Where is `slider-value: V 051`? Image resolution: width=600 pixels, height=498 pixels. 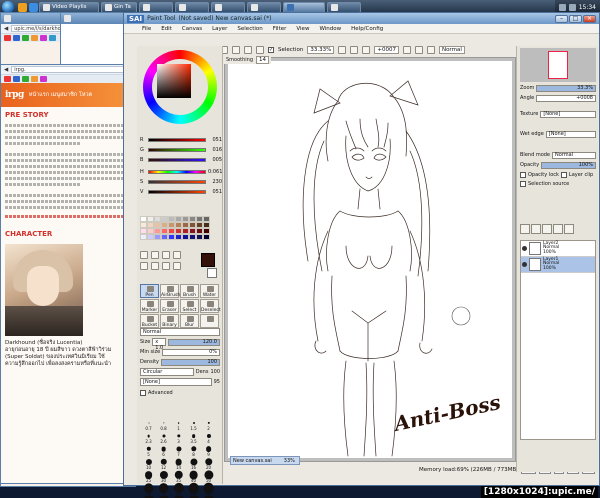
slider-value: V 051 is located at coordinates (181, 191).